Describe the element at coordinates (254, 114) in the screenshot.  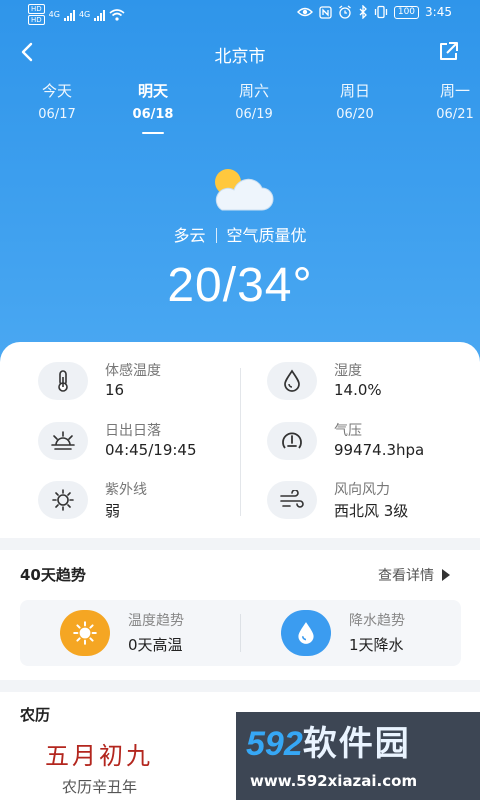
I see `day-date: 06/19` at that location.